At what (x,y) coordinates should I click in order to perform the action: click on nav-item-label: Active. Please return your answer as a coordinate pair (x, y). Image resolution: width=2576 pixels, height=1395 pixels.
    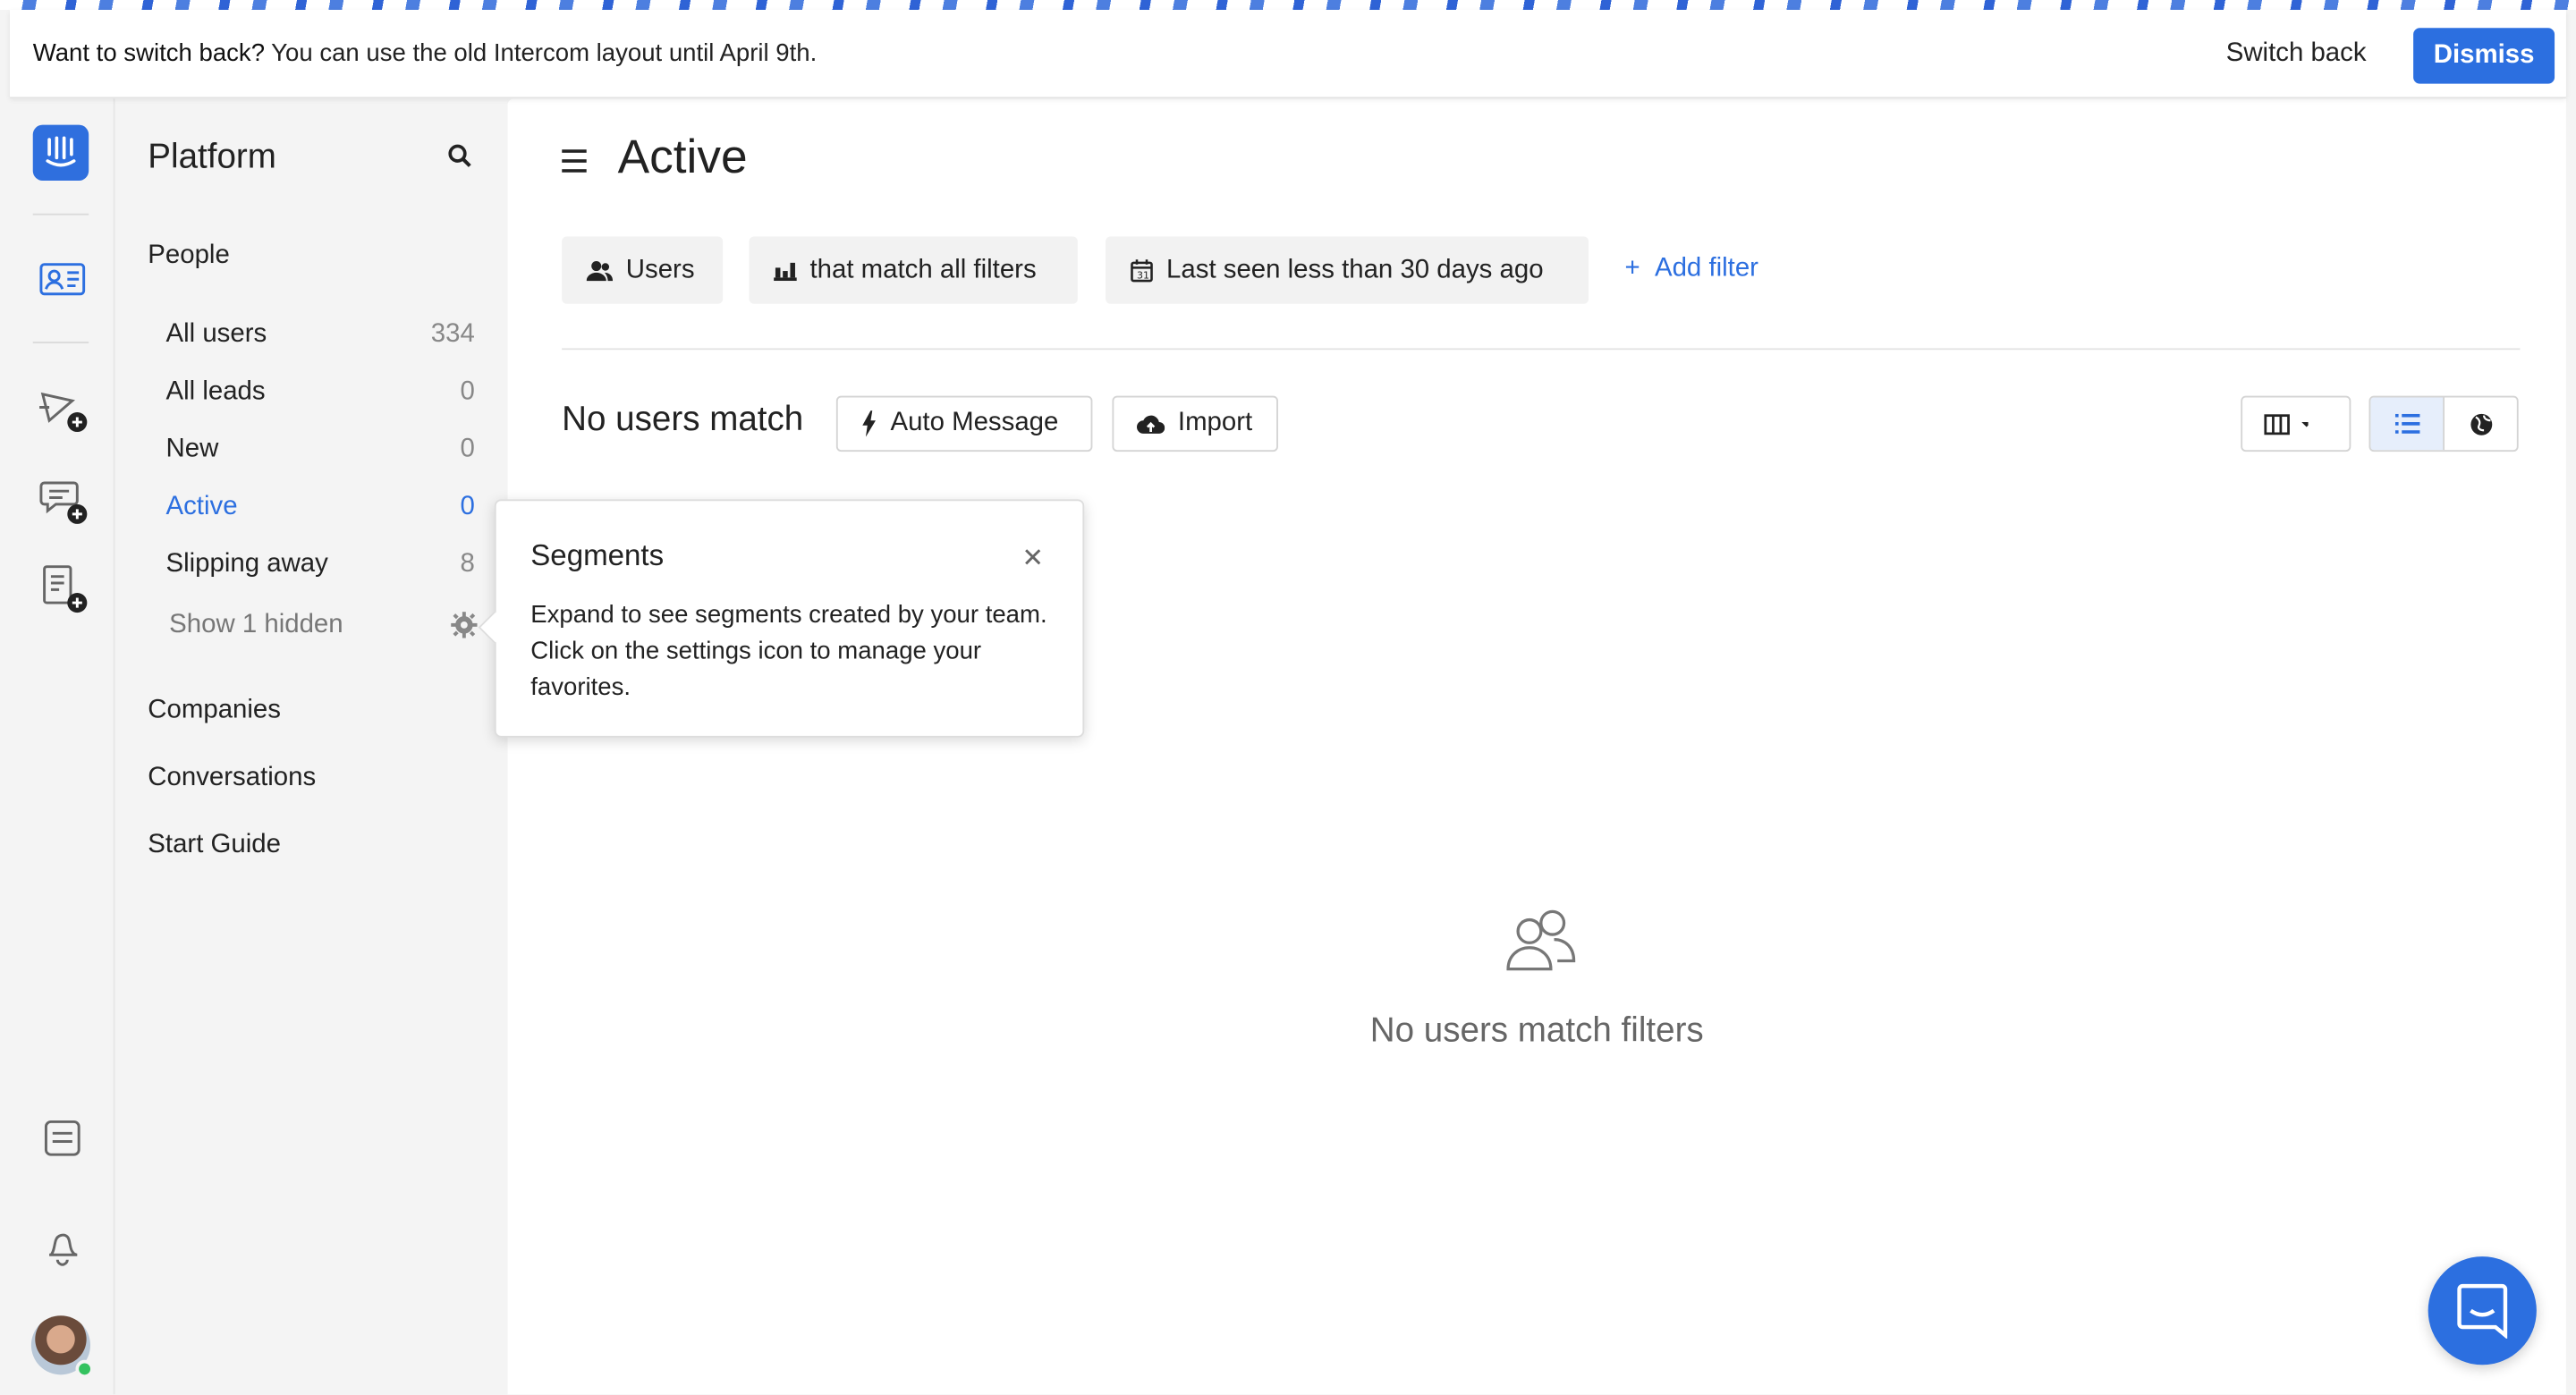
    Looking at the image, I should click on (201, 507).